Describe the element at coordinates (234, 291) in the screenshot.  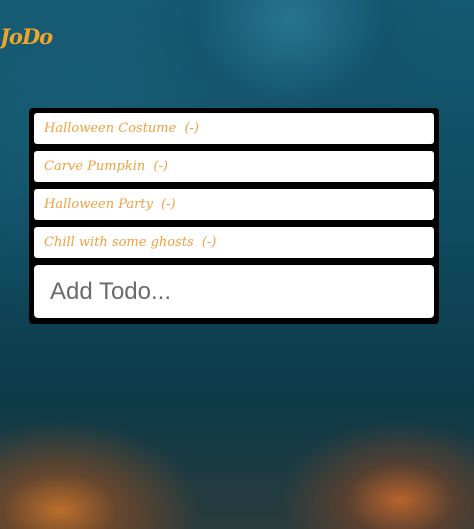
I see `add-todo-input` at that location.